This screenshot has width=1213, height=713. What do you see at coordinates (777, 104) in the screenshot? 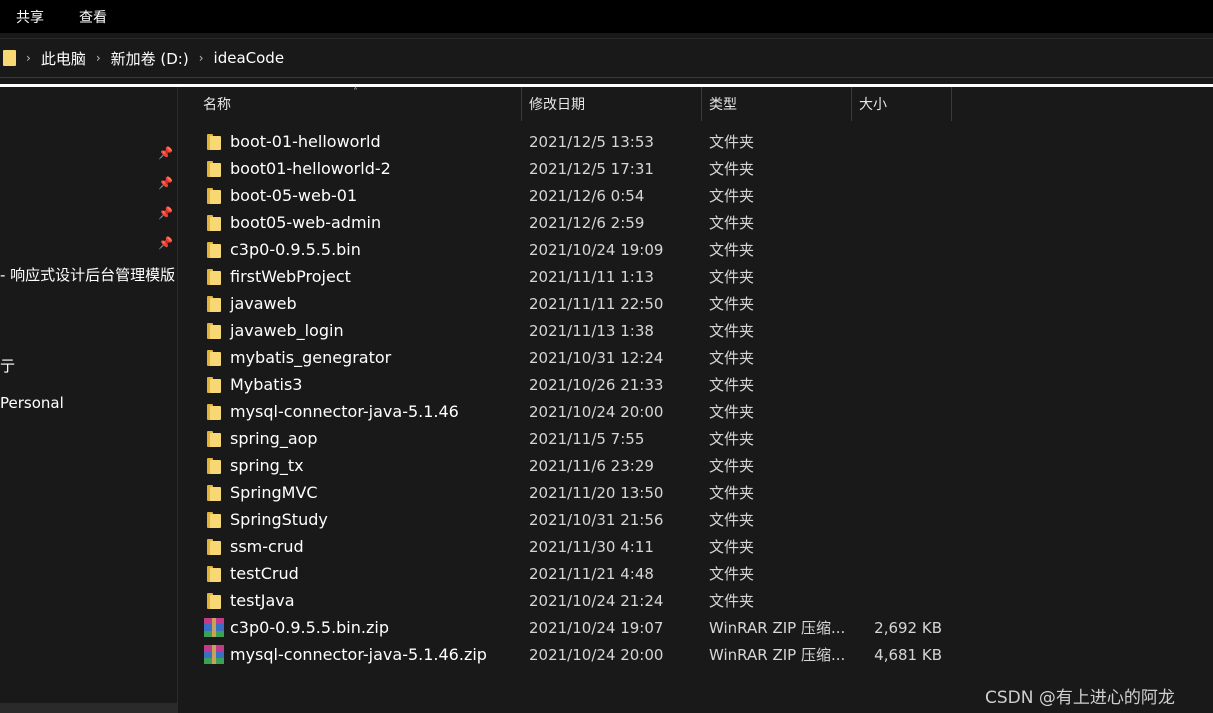
I see `column-type: 类型` at bounding box center [777, 104].